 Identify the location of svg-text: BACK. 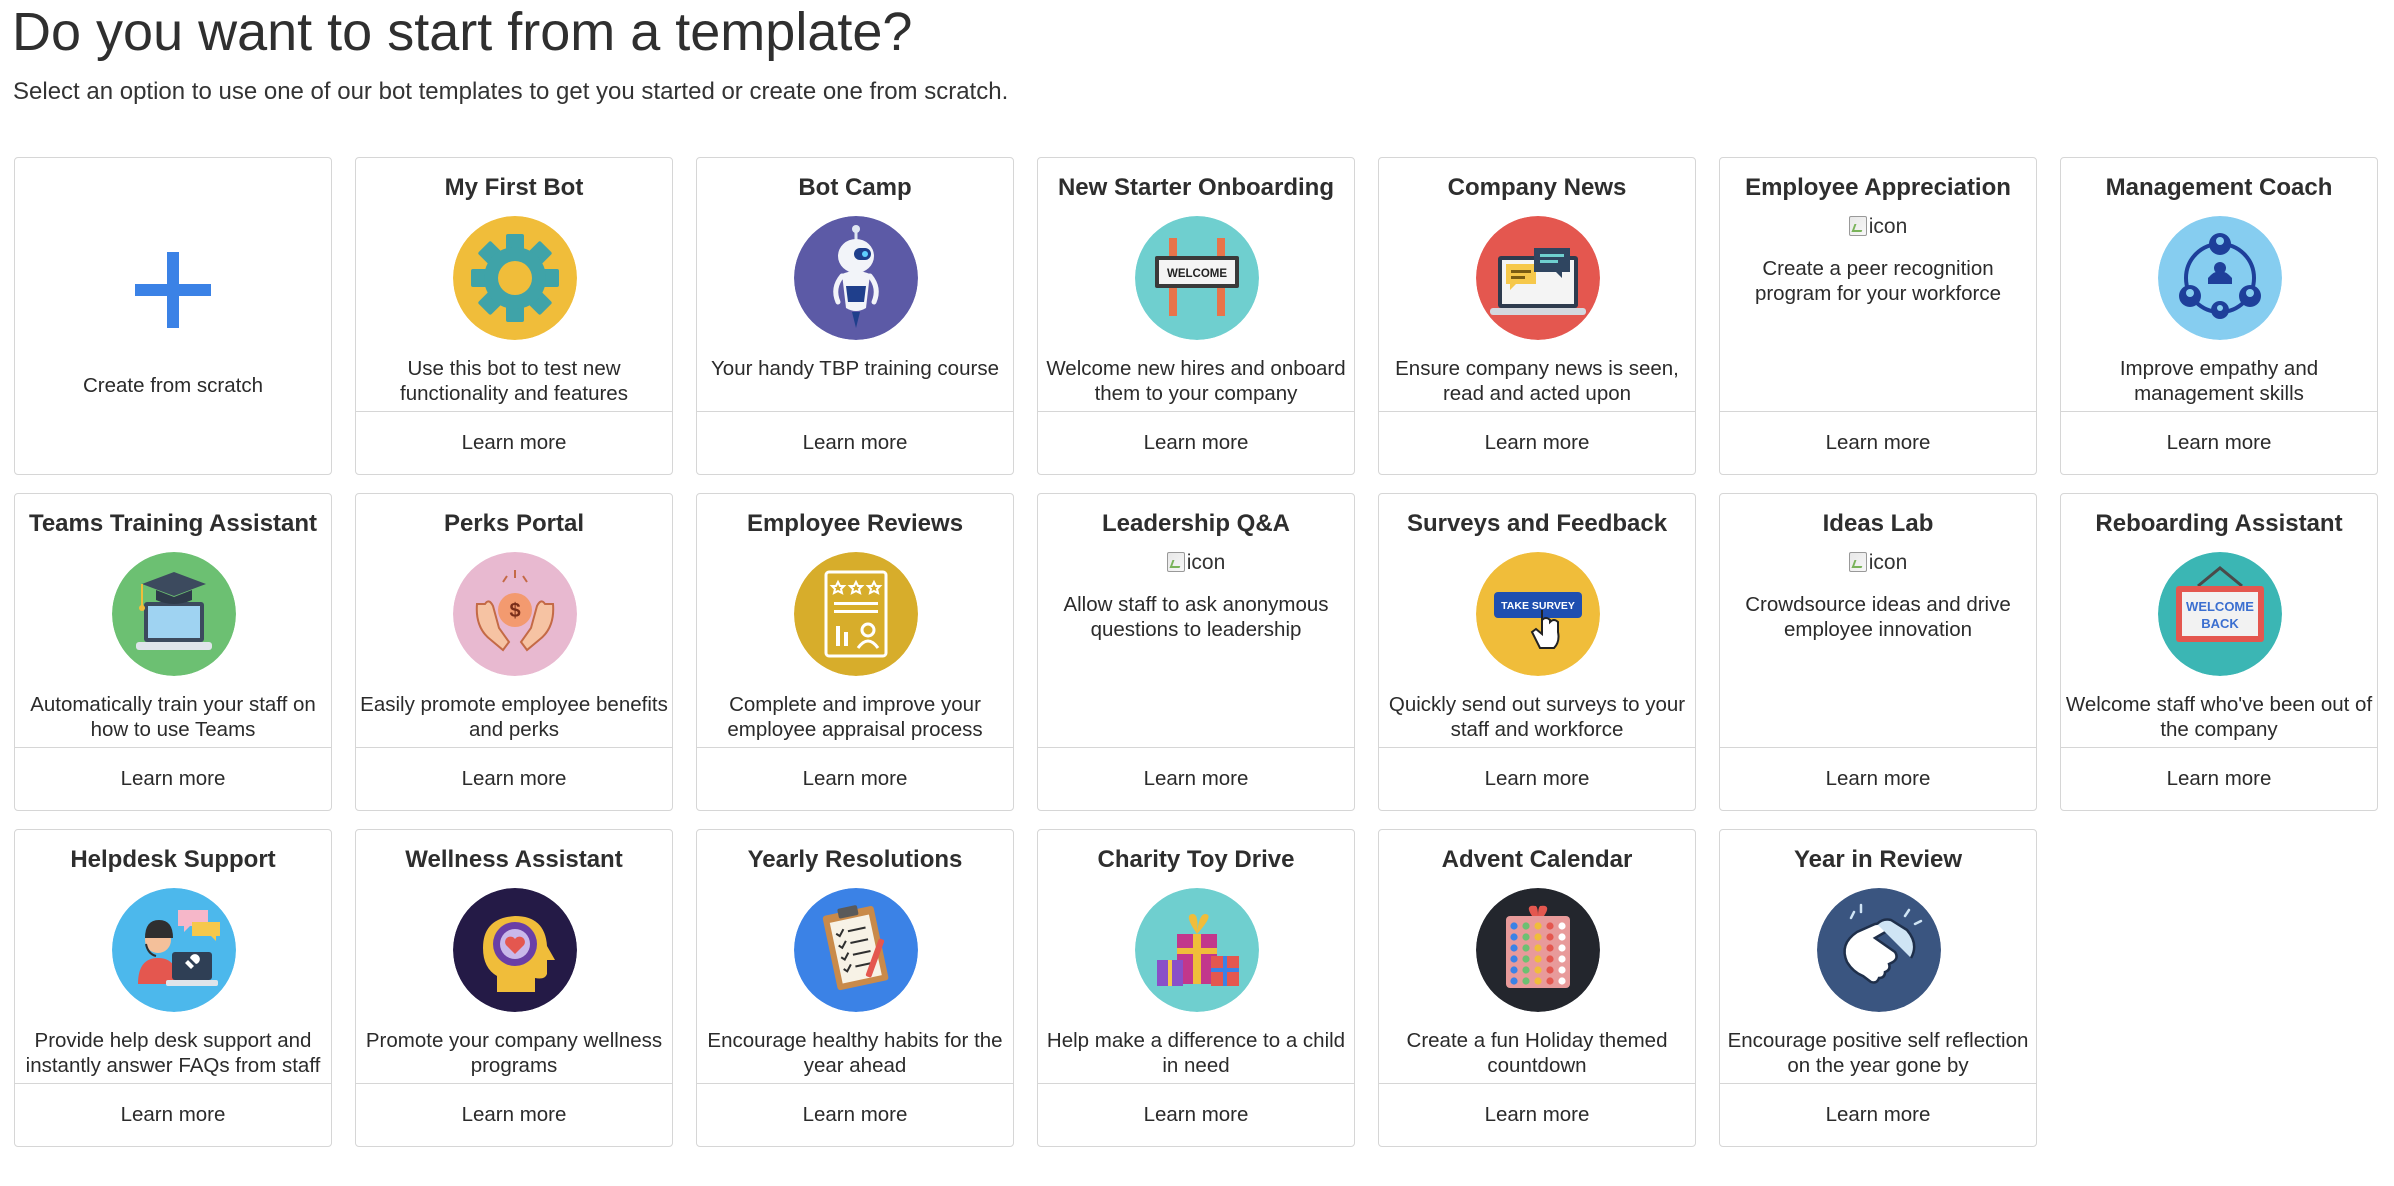
(2220, 623).